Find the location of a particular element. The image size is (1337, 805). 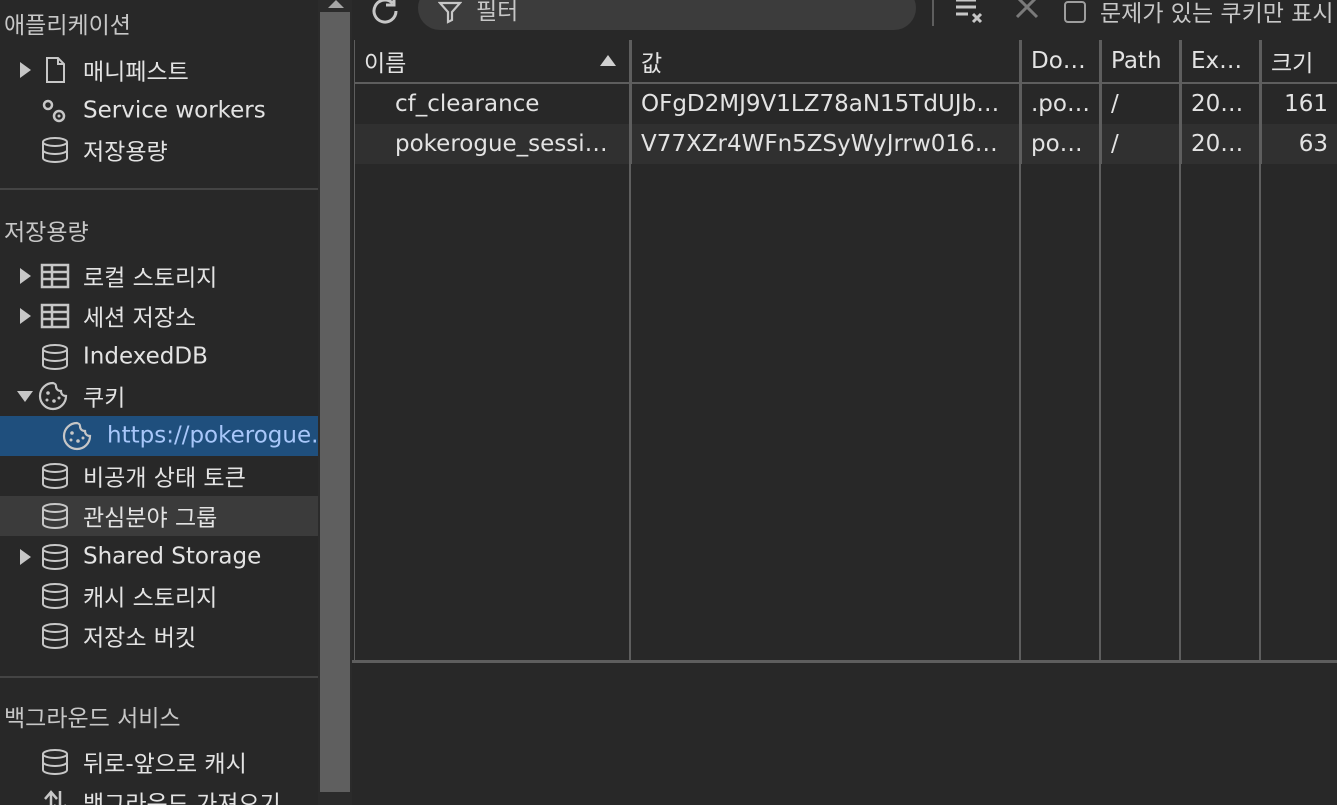

sidebar-item-interest-groups: 관심분야 그룹 is located at coordinates (159, 516).